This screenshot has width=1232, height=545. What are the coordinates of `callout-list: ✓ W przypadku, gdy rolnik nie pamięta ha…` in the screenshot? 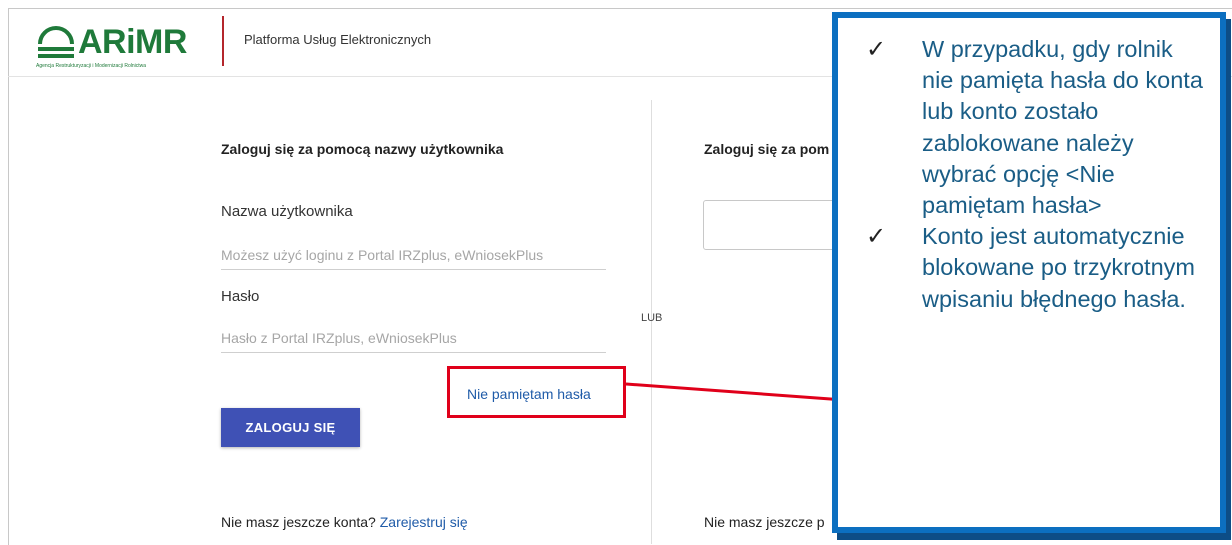 It's located at (1036, 174).